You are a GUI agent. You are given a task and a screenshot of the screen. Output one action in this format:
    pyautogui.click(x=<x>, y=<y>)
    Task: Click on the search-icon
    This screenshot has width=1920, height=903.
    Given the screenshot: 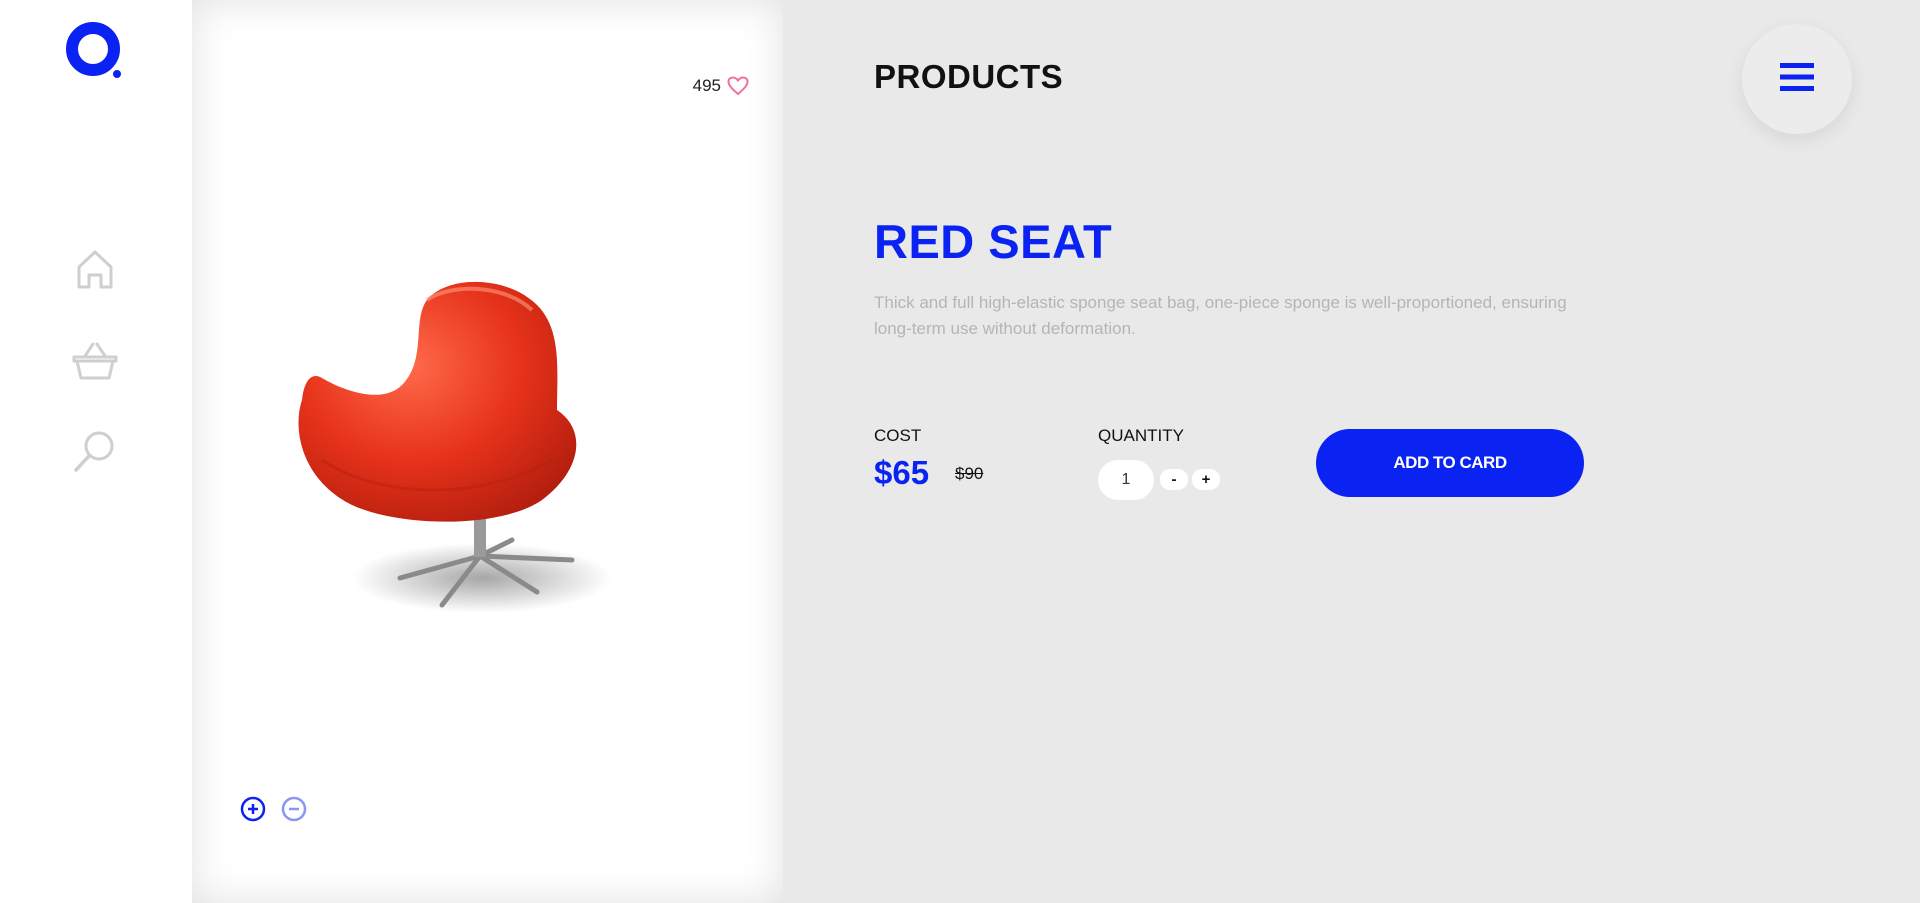 What is the action you would take?
    pyautogui.click(x=95, y=453)
    